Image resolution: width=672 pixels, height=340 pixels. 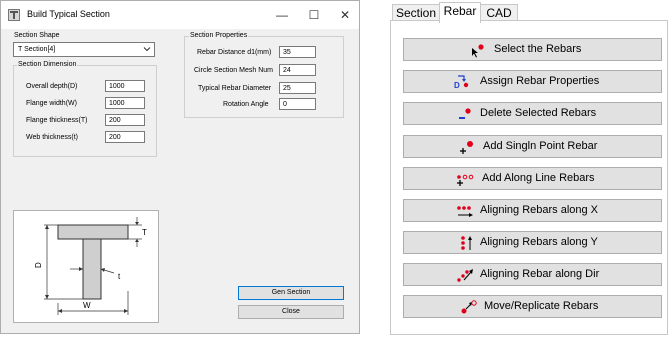 What do you see at coordinates (219, 35) in the screenshot?
I see `section-properties-title: Section Properties` at bounding box center [219, 35].